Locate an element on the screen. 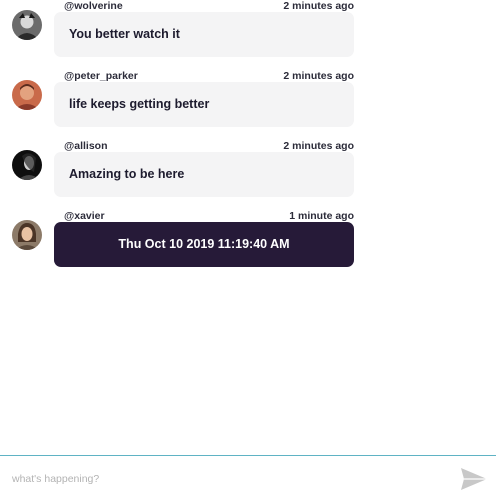 This screenshot has width=496, height=500. message-timestamp: 1 minute ago is located at coordinates (321, 216).